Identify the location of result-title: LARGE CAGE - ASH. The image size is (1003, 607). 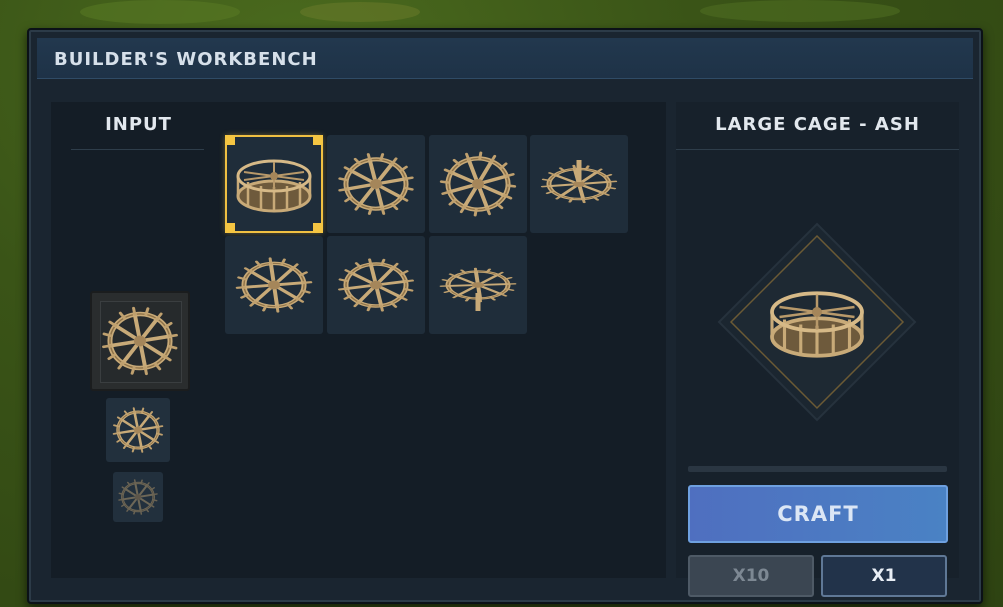
(817, 124).